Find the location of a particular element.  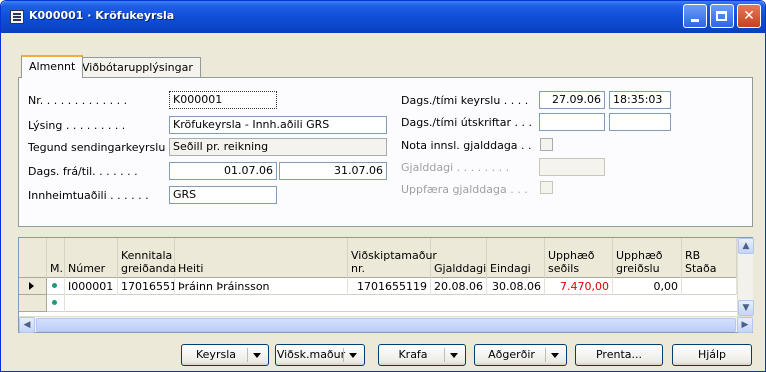

column-header-heiti: Heiti is located at coordinates (261, 258).